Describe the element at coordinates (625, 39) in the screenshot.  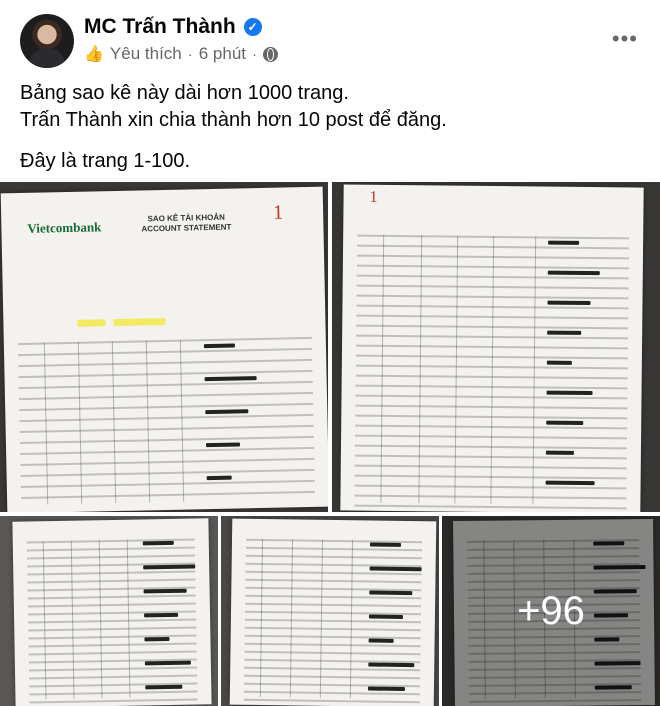
I see `more-options-button: •••` at that location.